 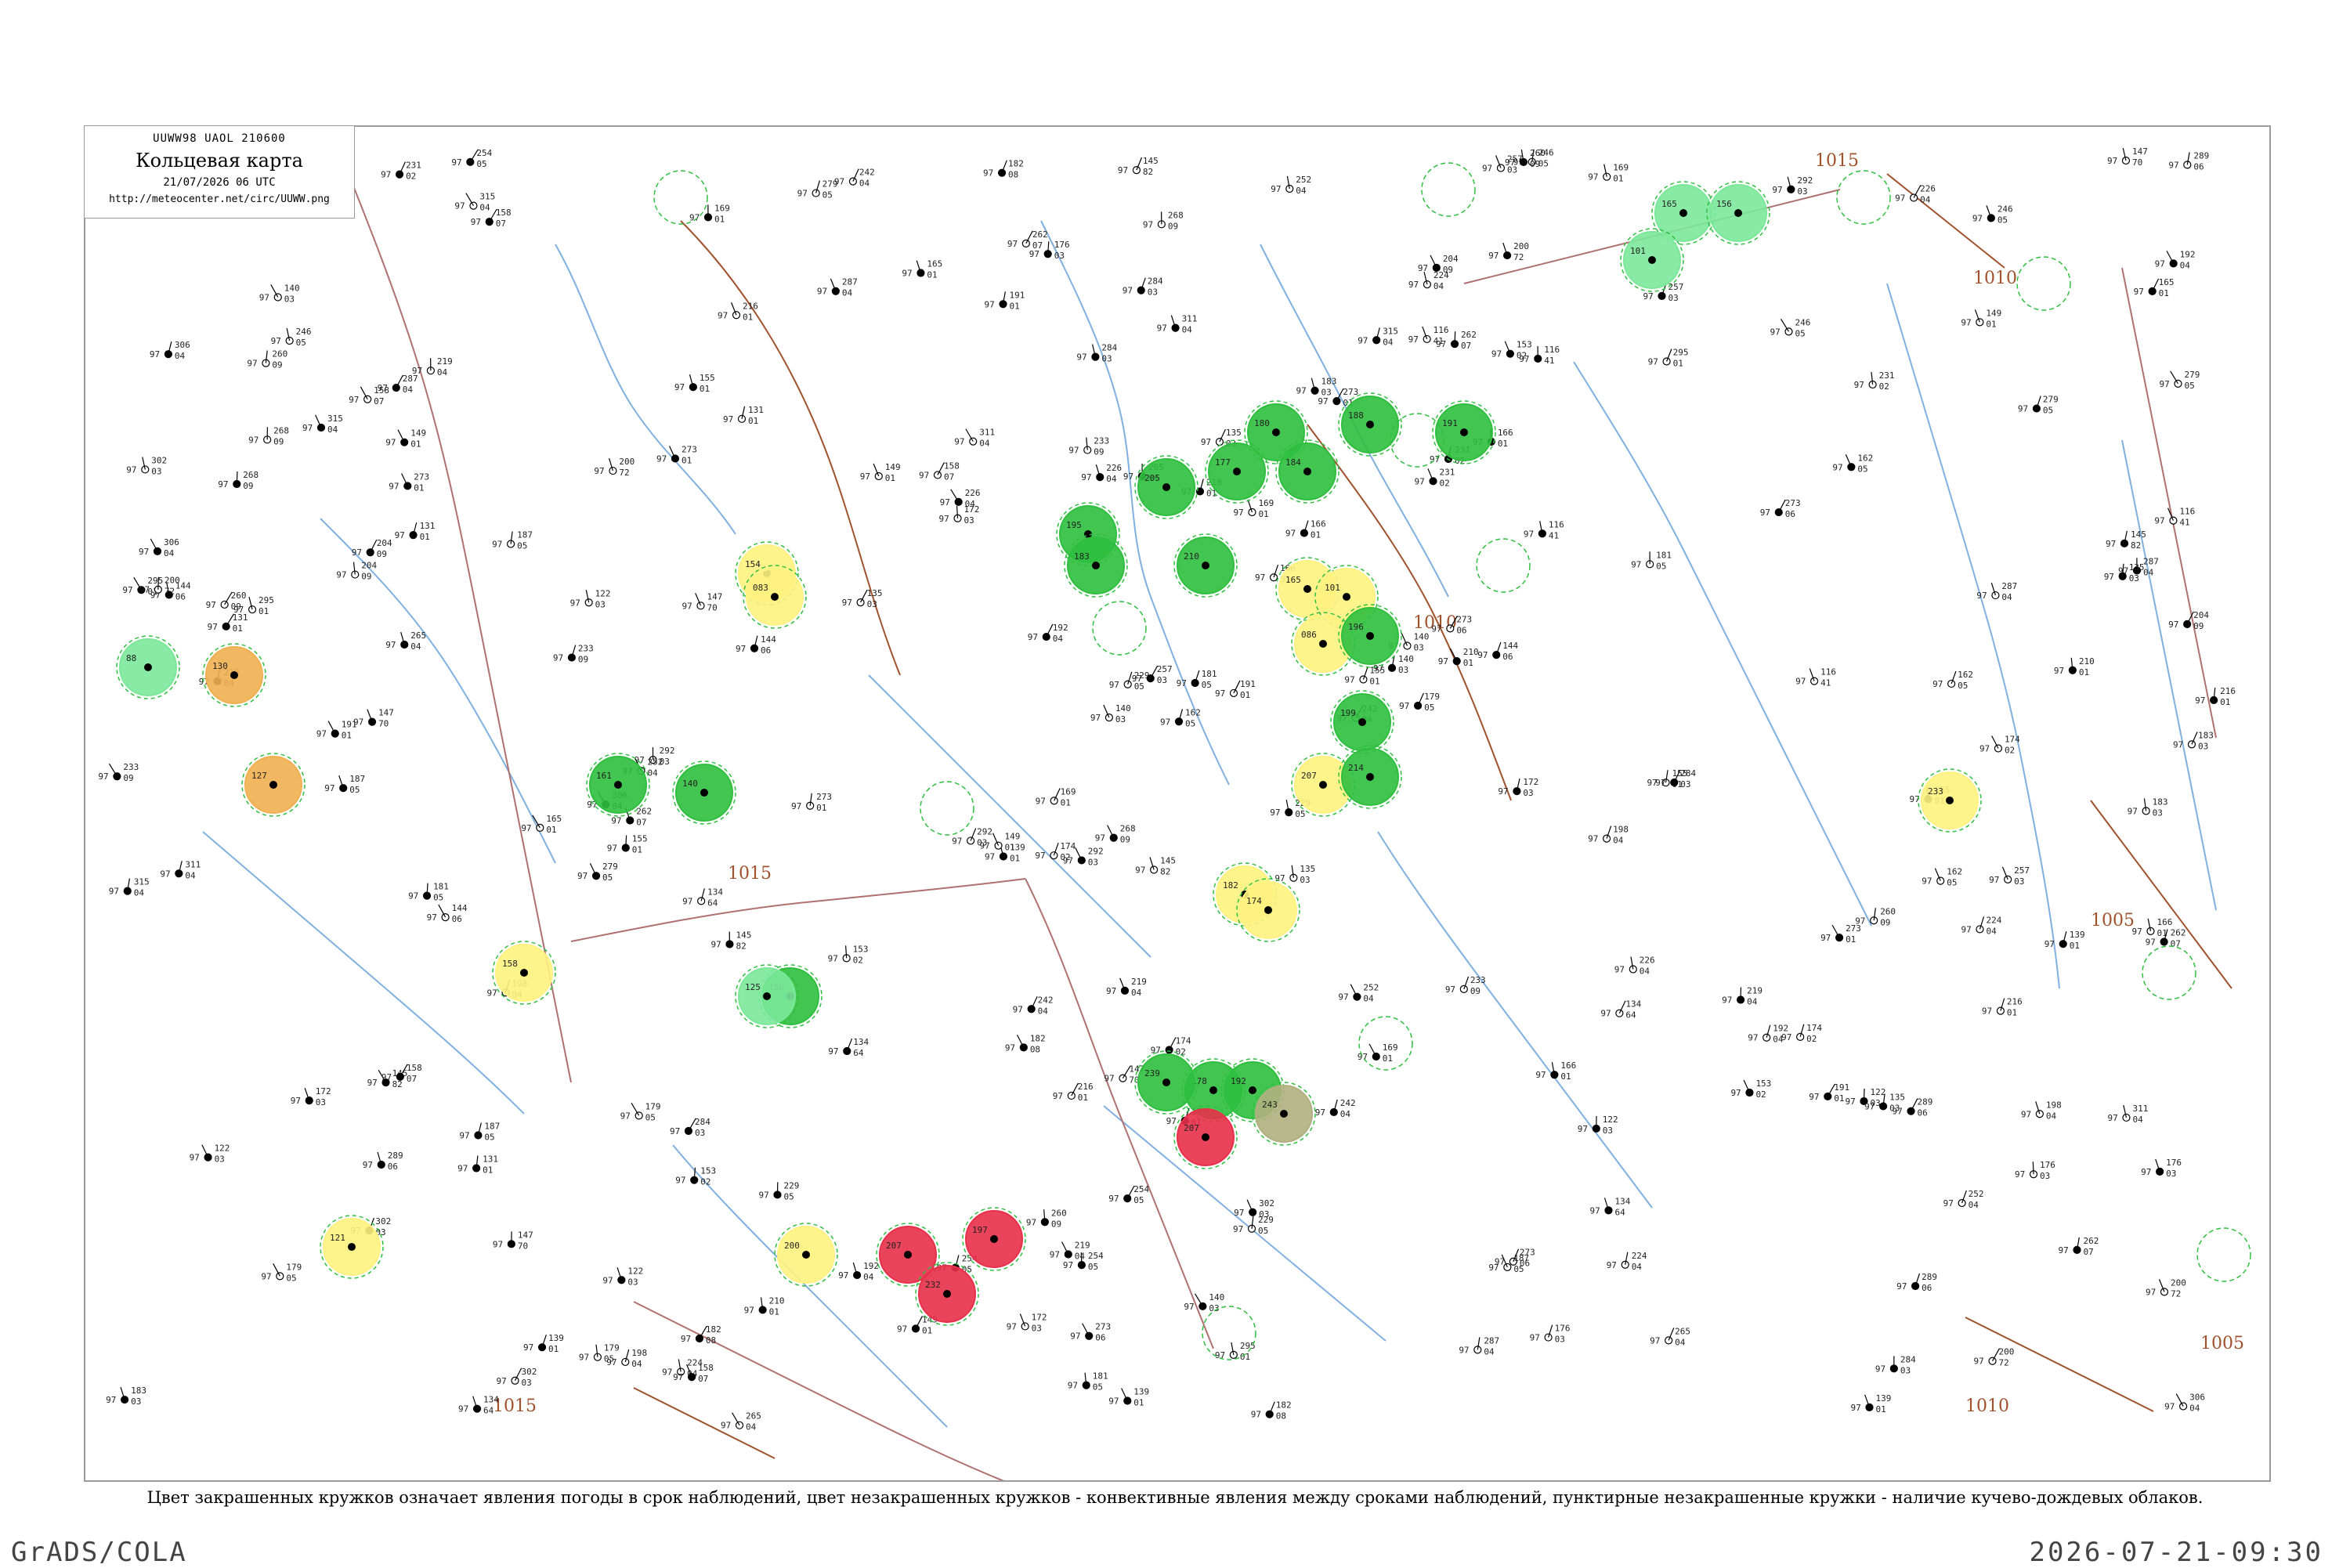 What do you see at coordinates (627, 844) in the screenshot?
I see `station-plot: 1559701` at bounding box center [627, 844].